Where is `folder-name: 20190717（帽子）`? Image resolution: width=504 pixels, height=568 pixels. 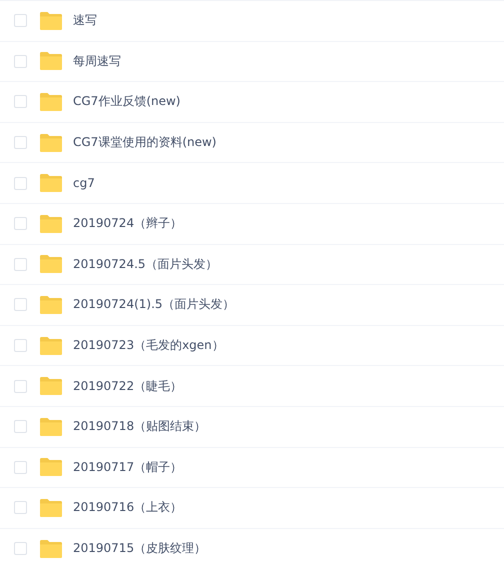
folder-name: 20190717（帽子） is located at coordinates (127, 467).